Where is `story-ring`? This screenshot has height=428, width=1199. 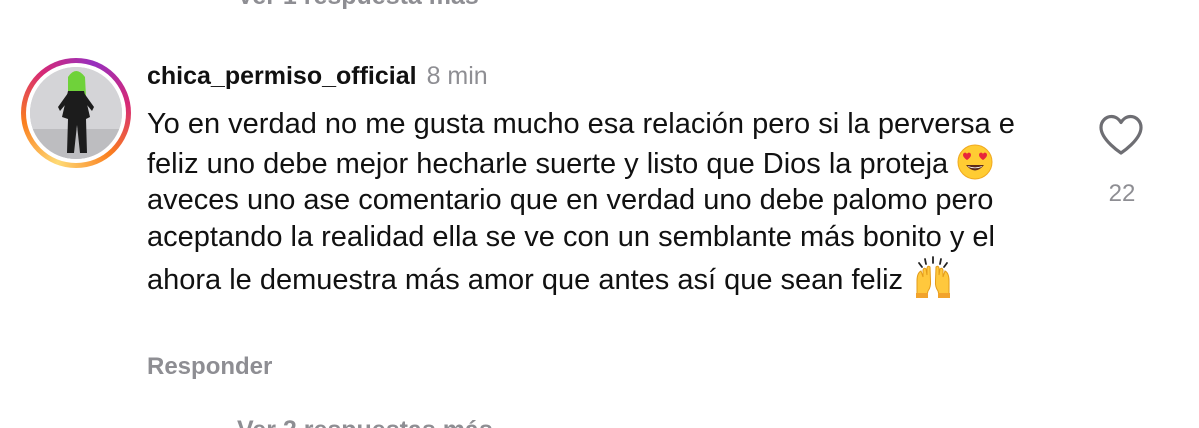 story-ring is located at coordinates (76, 113).